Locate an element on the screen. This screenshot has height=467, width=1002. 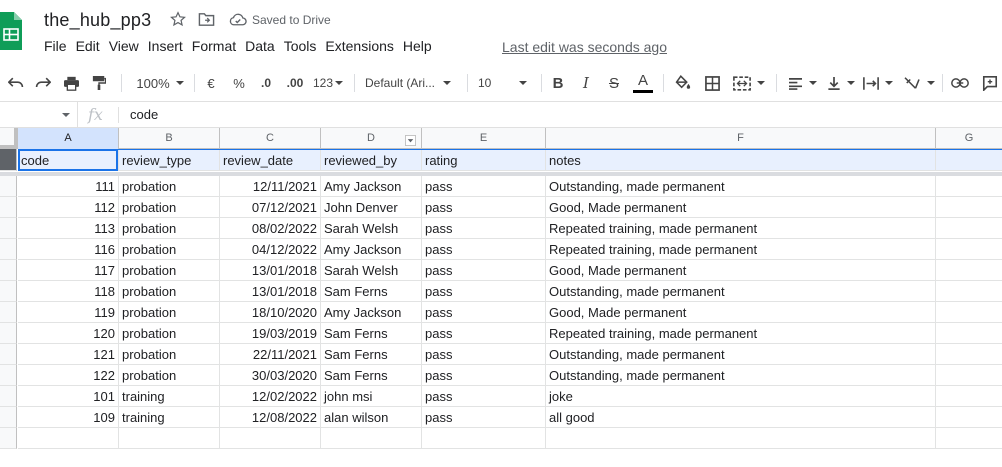
cell-review-date: 18/10/2020 is located at coordinates (270, 312).